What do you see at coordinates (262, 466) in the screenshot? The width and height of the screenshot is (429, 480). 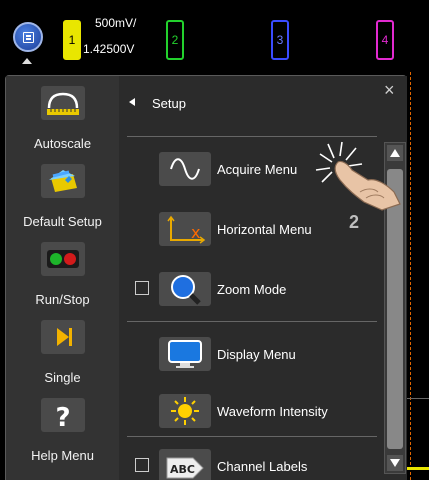 I see `menu-item-label: Channel Labels` at bounding box center [262, 466].